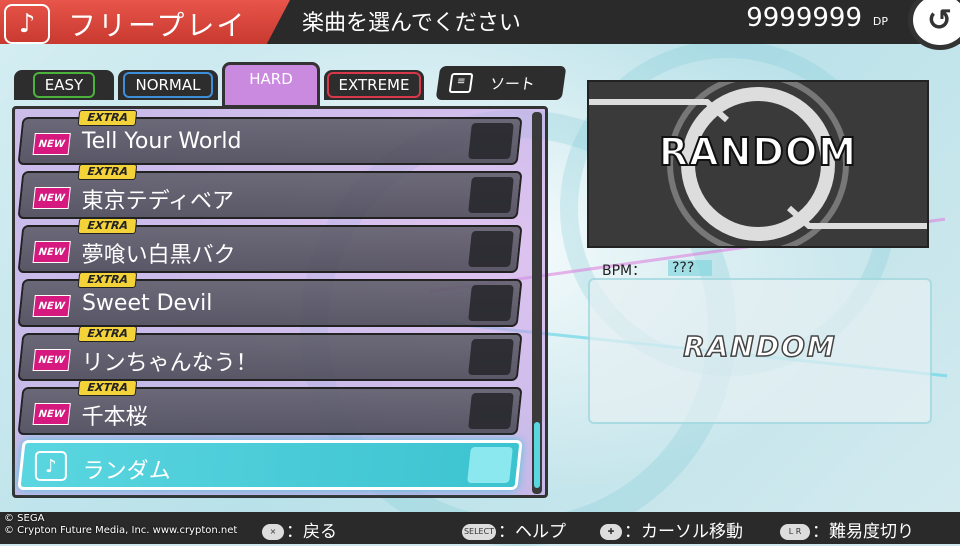  I want to click on tab-easy: EASY, so click(64, 85).